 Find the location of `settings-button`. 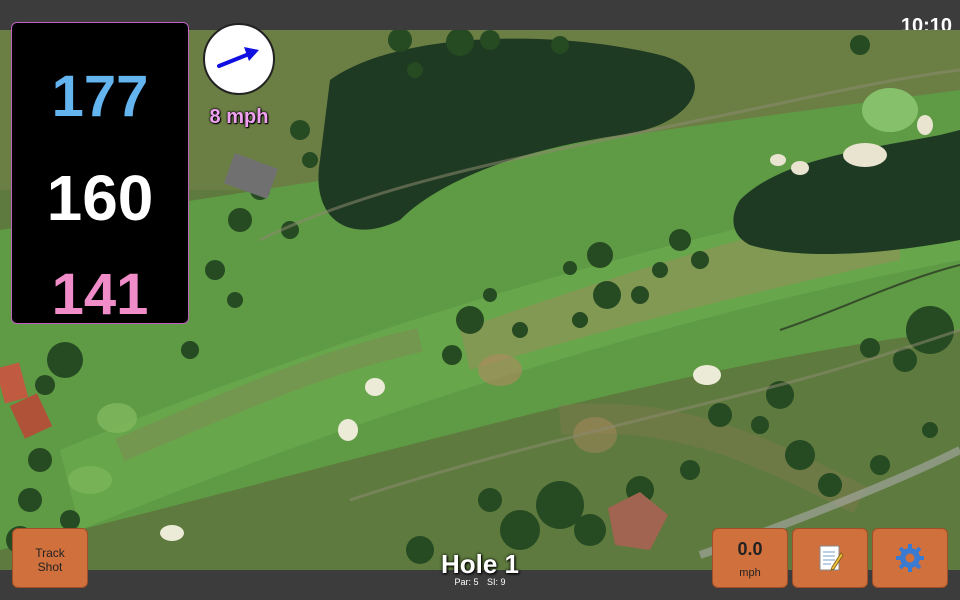

settings-button is located at coordinates (910, 558).